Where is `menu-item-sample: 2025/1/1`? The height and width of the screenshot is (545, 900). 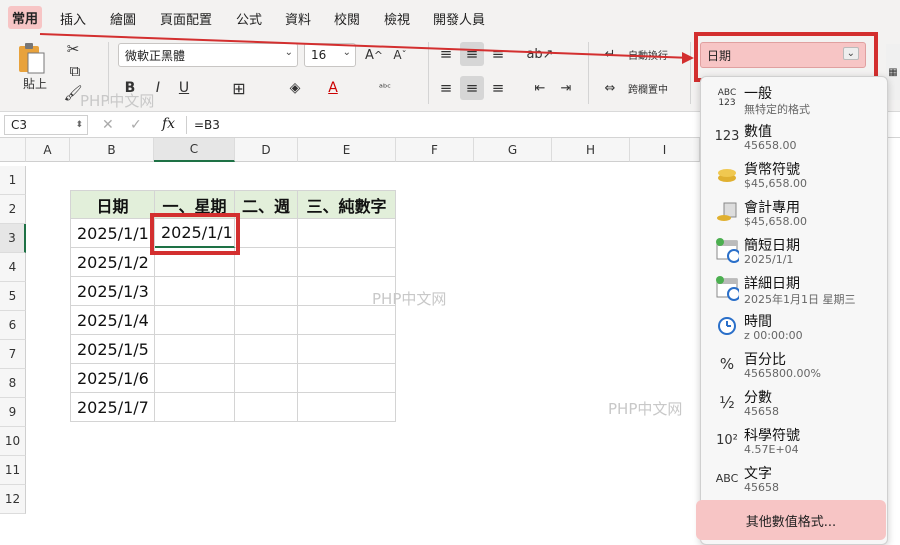 menu-item-sample: 2025/1/1 is located at coordinates (769, 259).